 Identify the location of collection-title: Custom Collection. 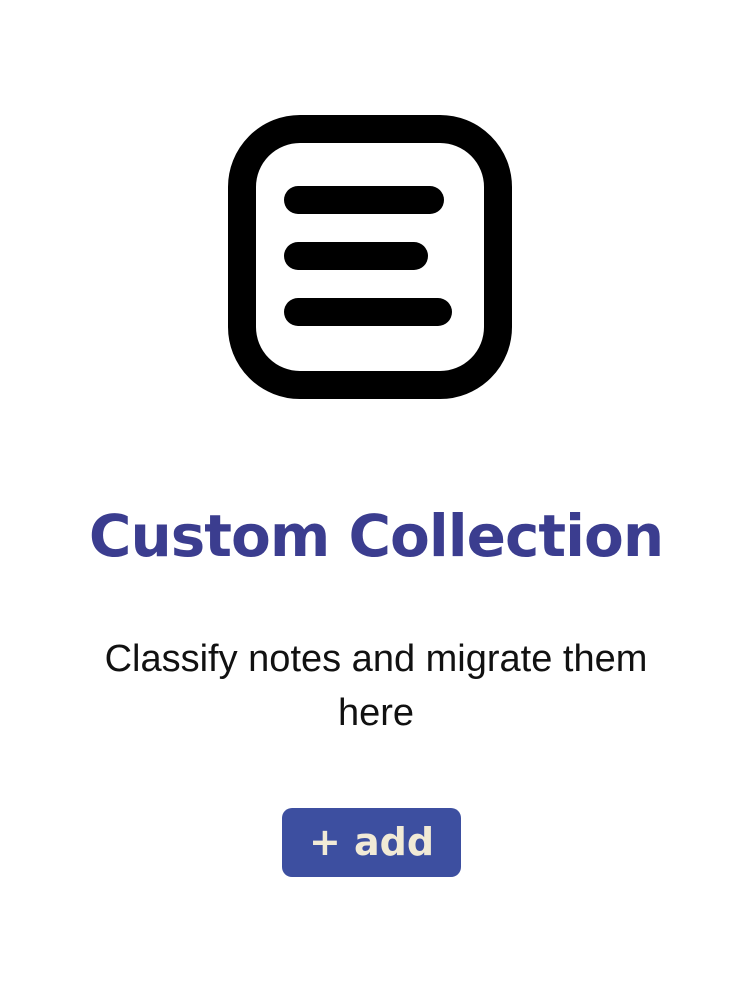
(376, 536).